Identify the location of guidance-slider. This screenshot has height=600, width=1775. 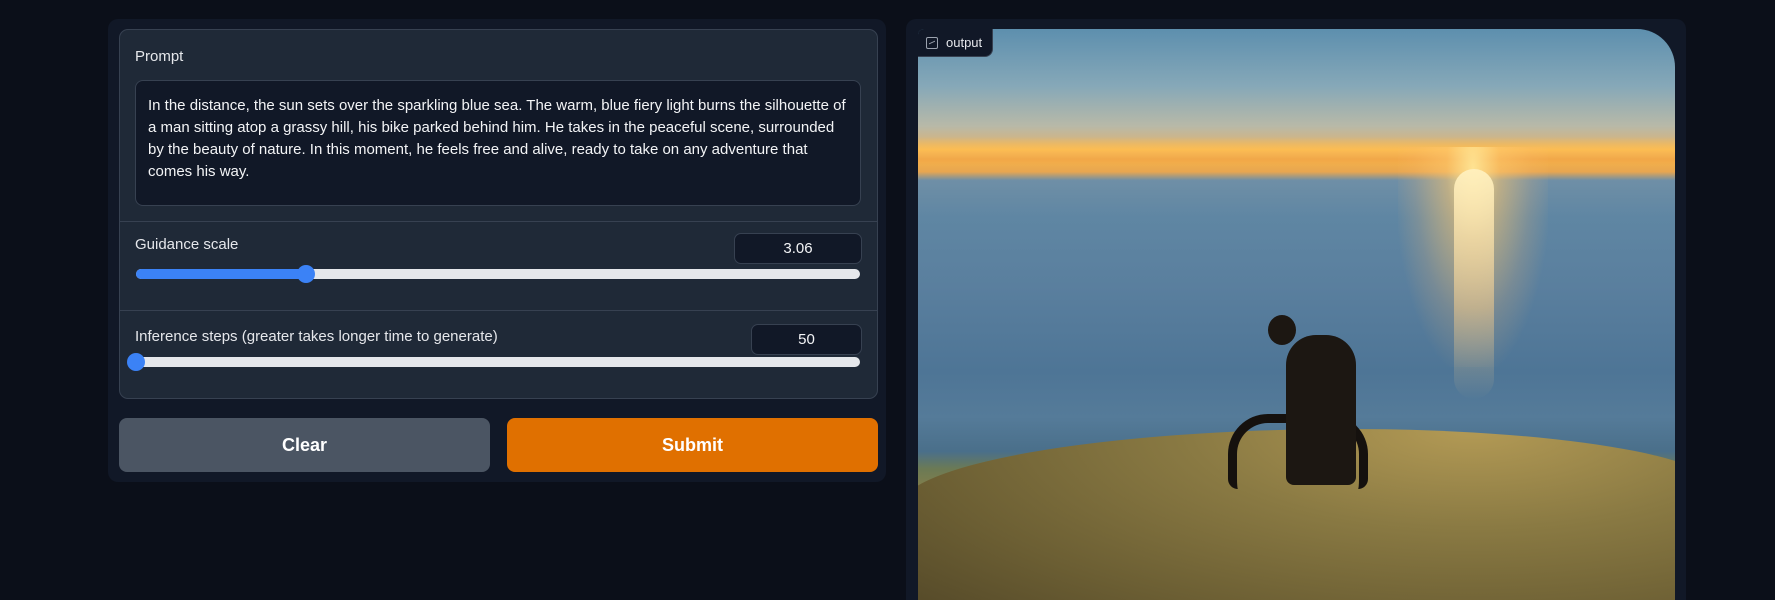
(498, 274).